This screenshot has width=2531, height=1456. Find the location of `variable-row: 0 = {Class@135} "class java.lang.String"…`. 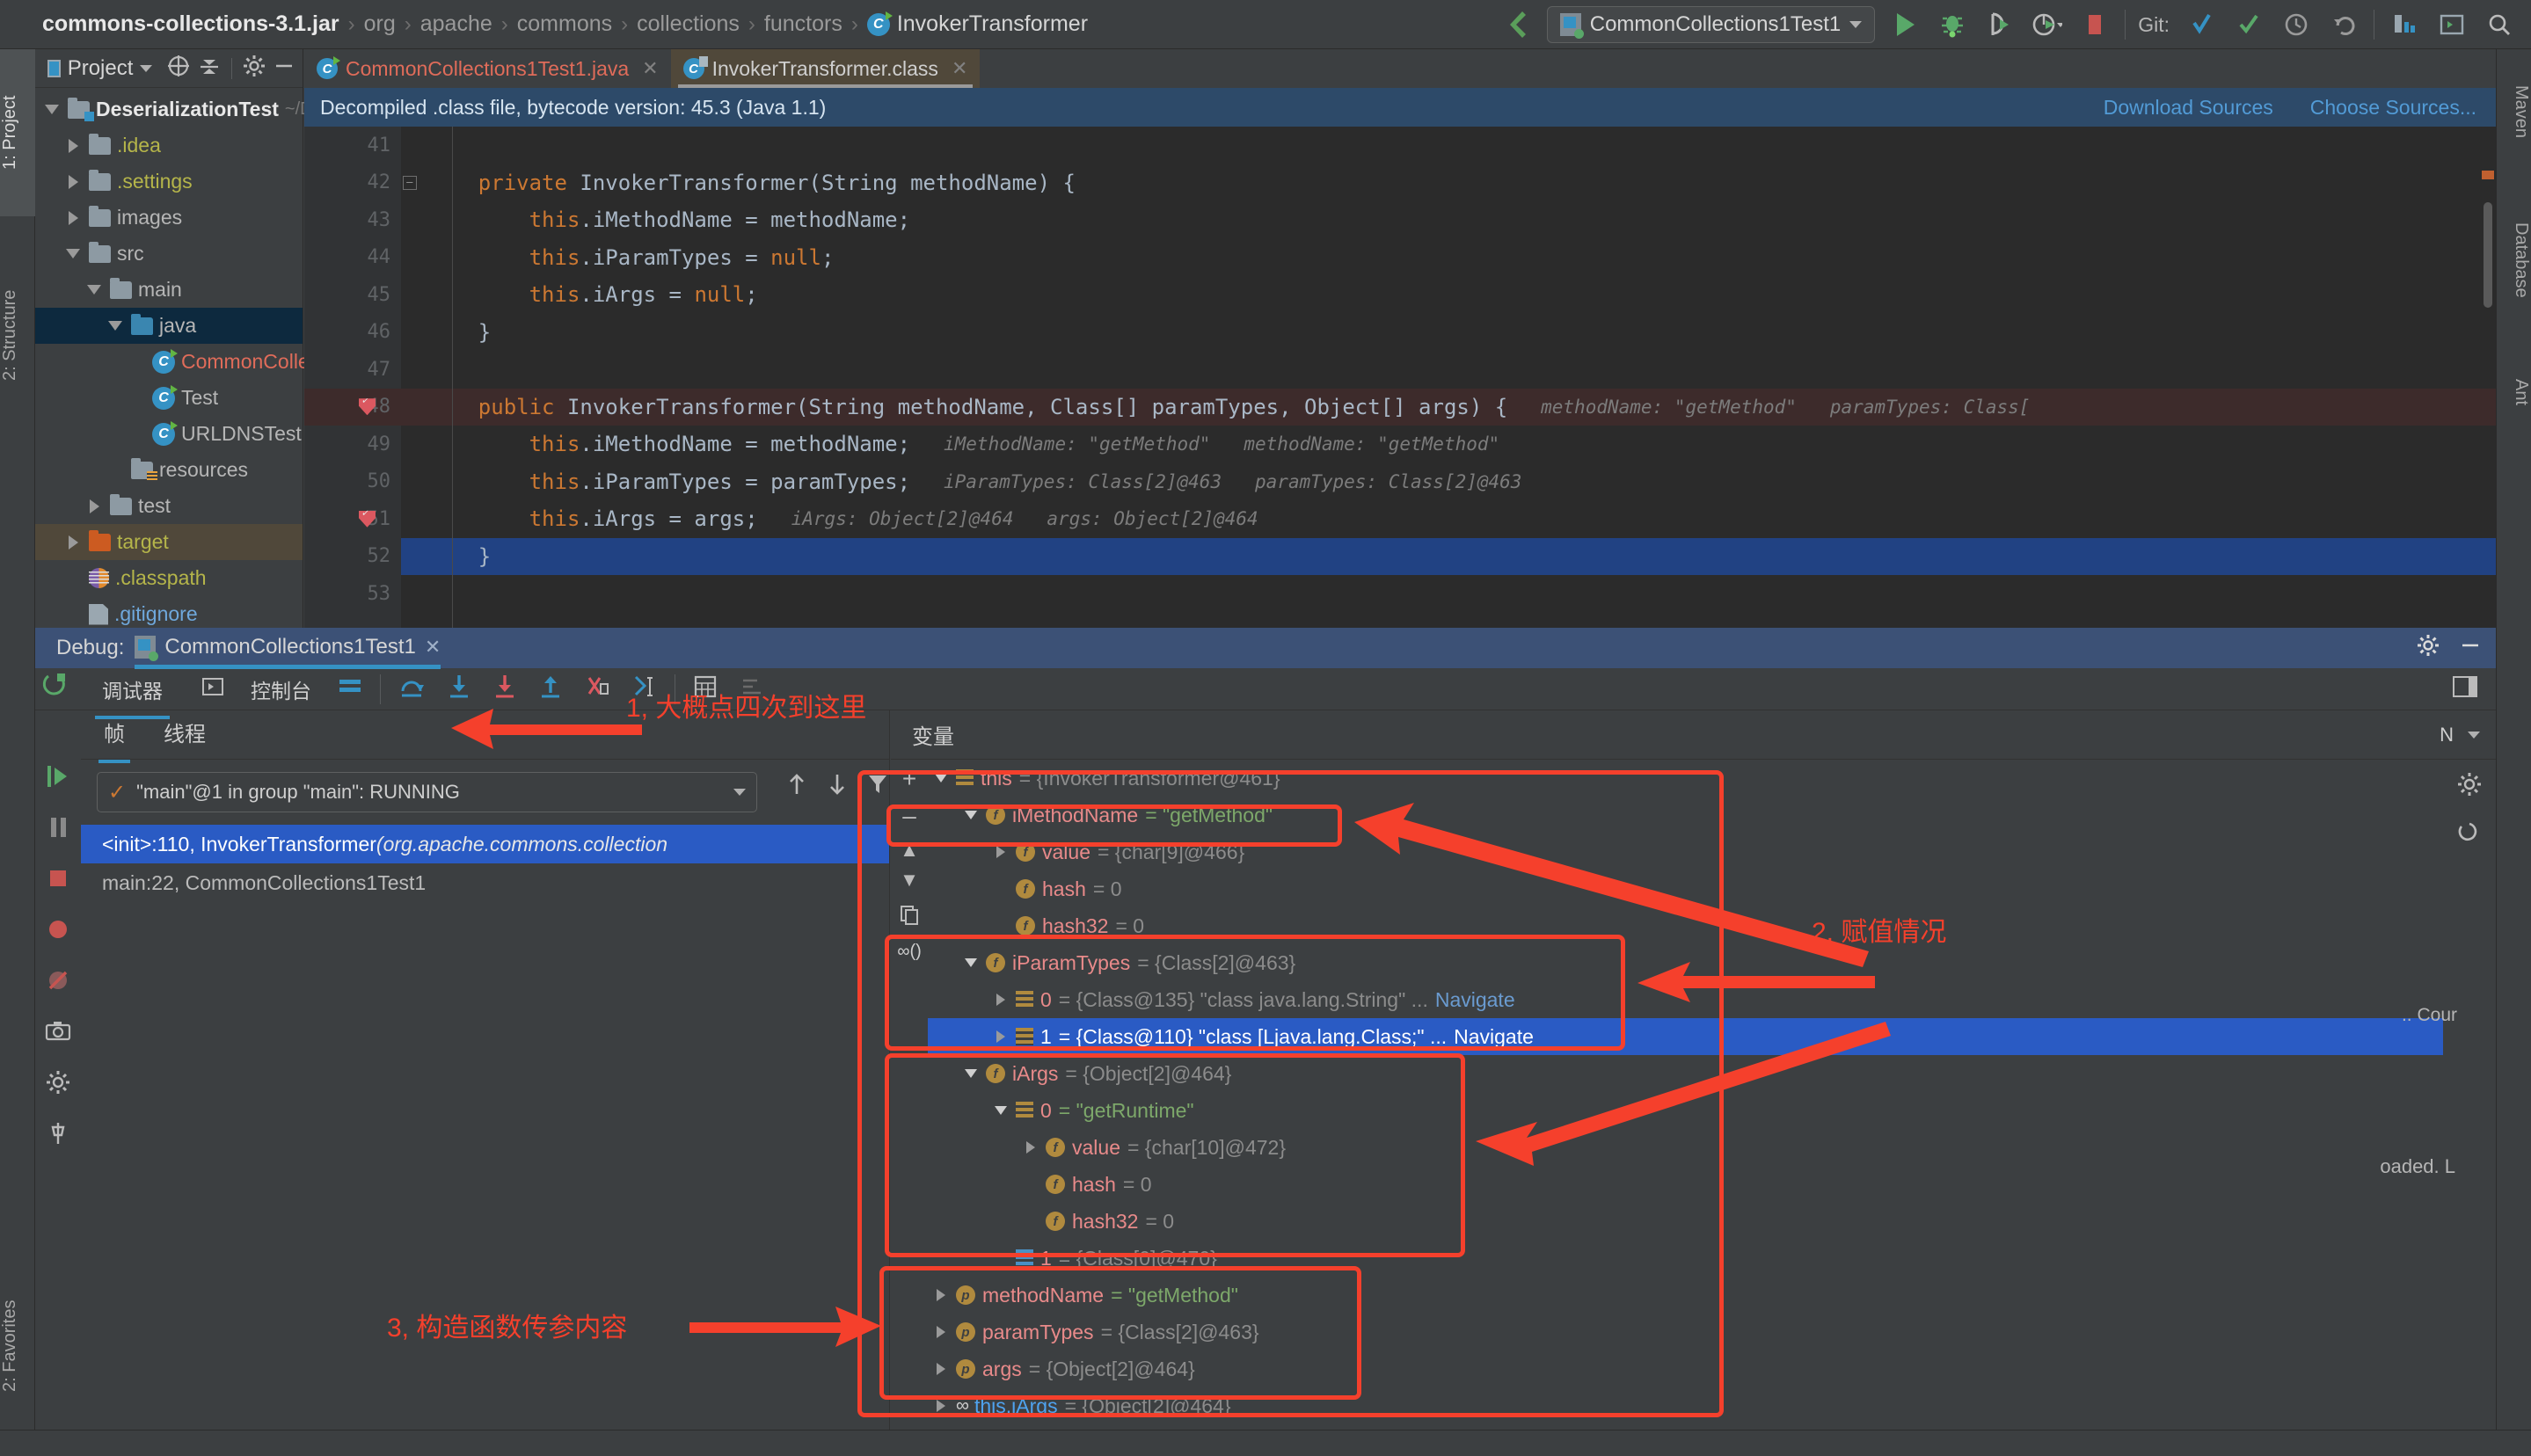

variable-row: 0 = {Class@135} "class java.lang.String"… is located at coordinates (1685, 1000).